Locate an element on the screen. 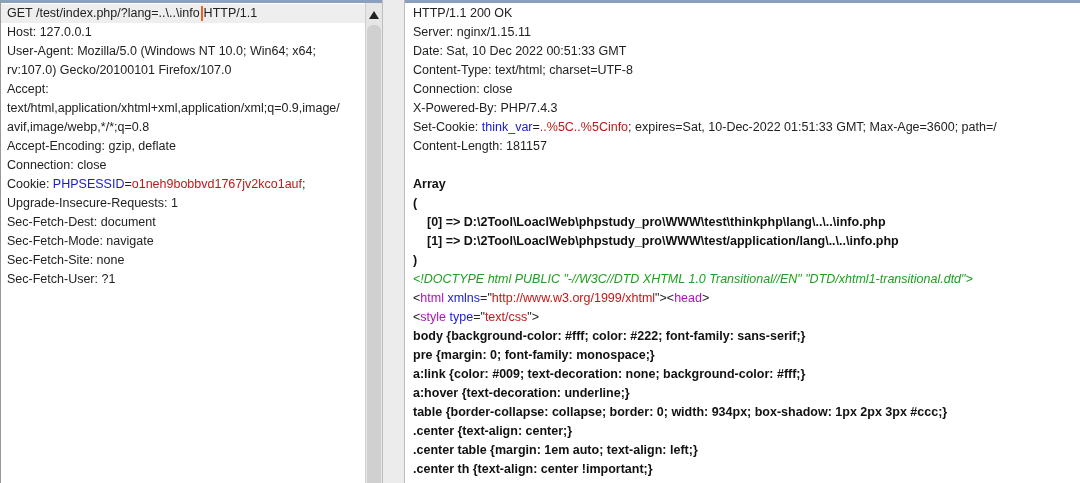 The width and height of the screenshot is (1080, 483). response-line: .center th {text-align: center !important;} is located at coordinates (533, 469).